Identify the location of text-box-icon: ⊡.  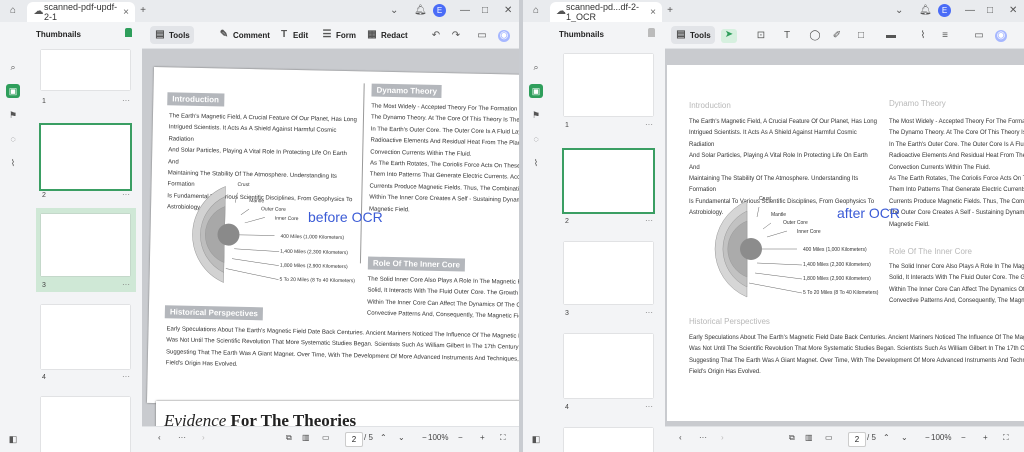
(761, 36).